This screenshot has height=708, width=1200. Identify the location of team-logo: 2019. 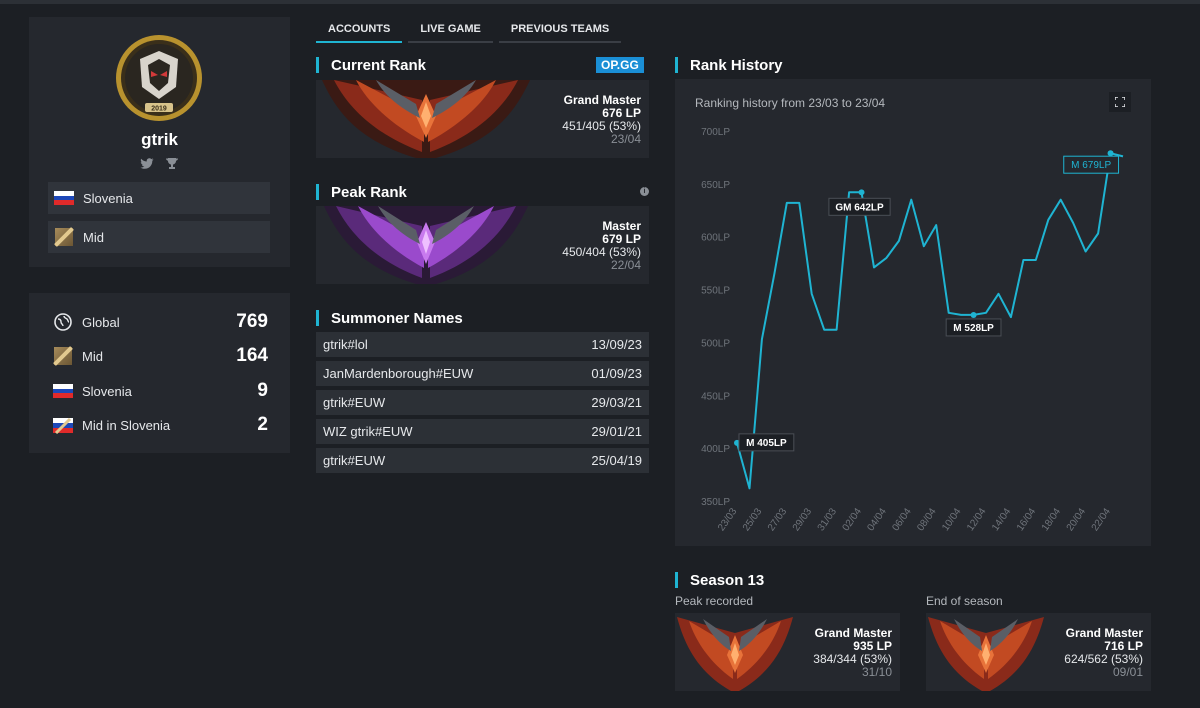
(159, 78).